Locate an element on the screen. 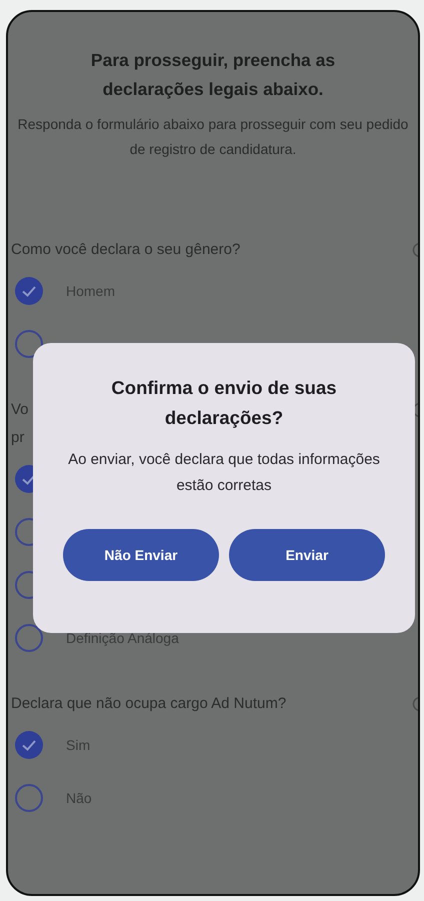 Image resolution: width=424 pixels, height=901 pixels. question-text: Como você declara o seu gênero? is located at coordinates (125, 250).